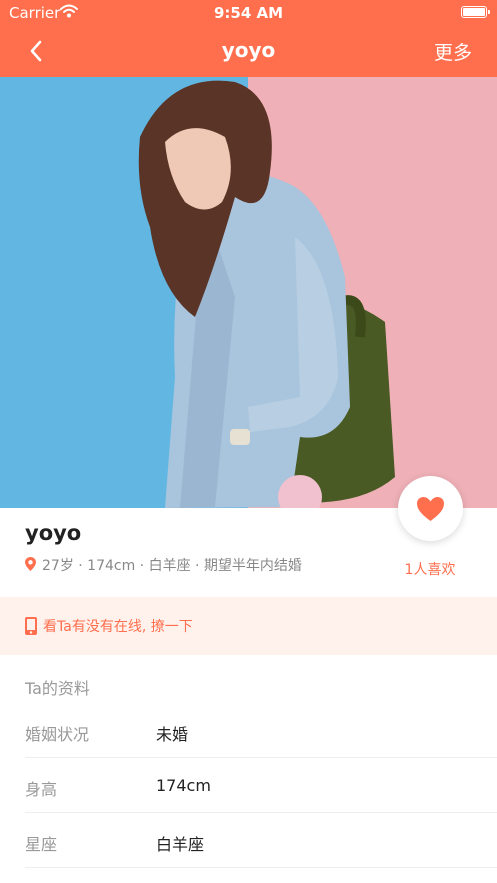 Image resolution: width=497 pixels, height=883 pixels. Describe the element at coordinates (172, 566) in the screenshot. I see `user-meta: 27岁 · 174cm · 白羊座 · 期望半年内结婚` at that location.